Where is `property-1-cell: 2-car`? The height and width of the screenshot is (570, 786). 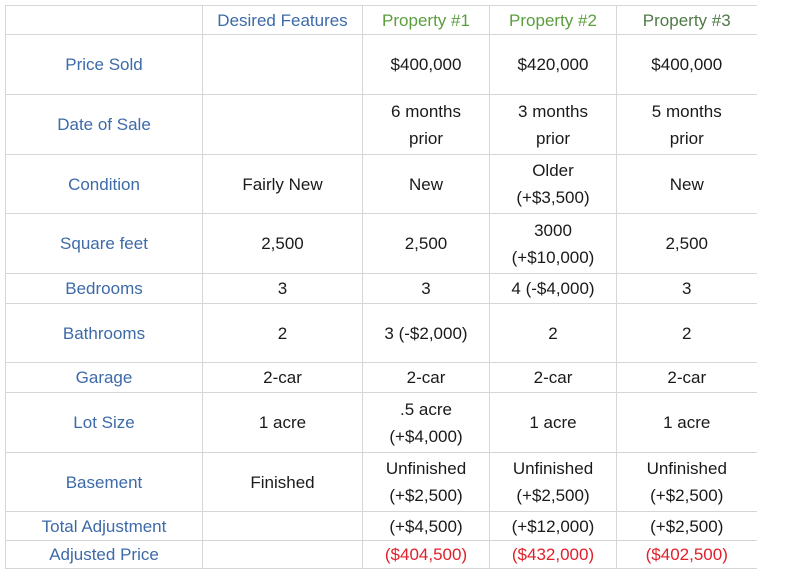
property-1-cell: 2-car is located at coordinates (426, 377).